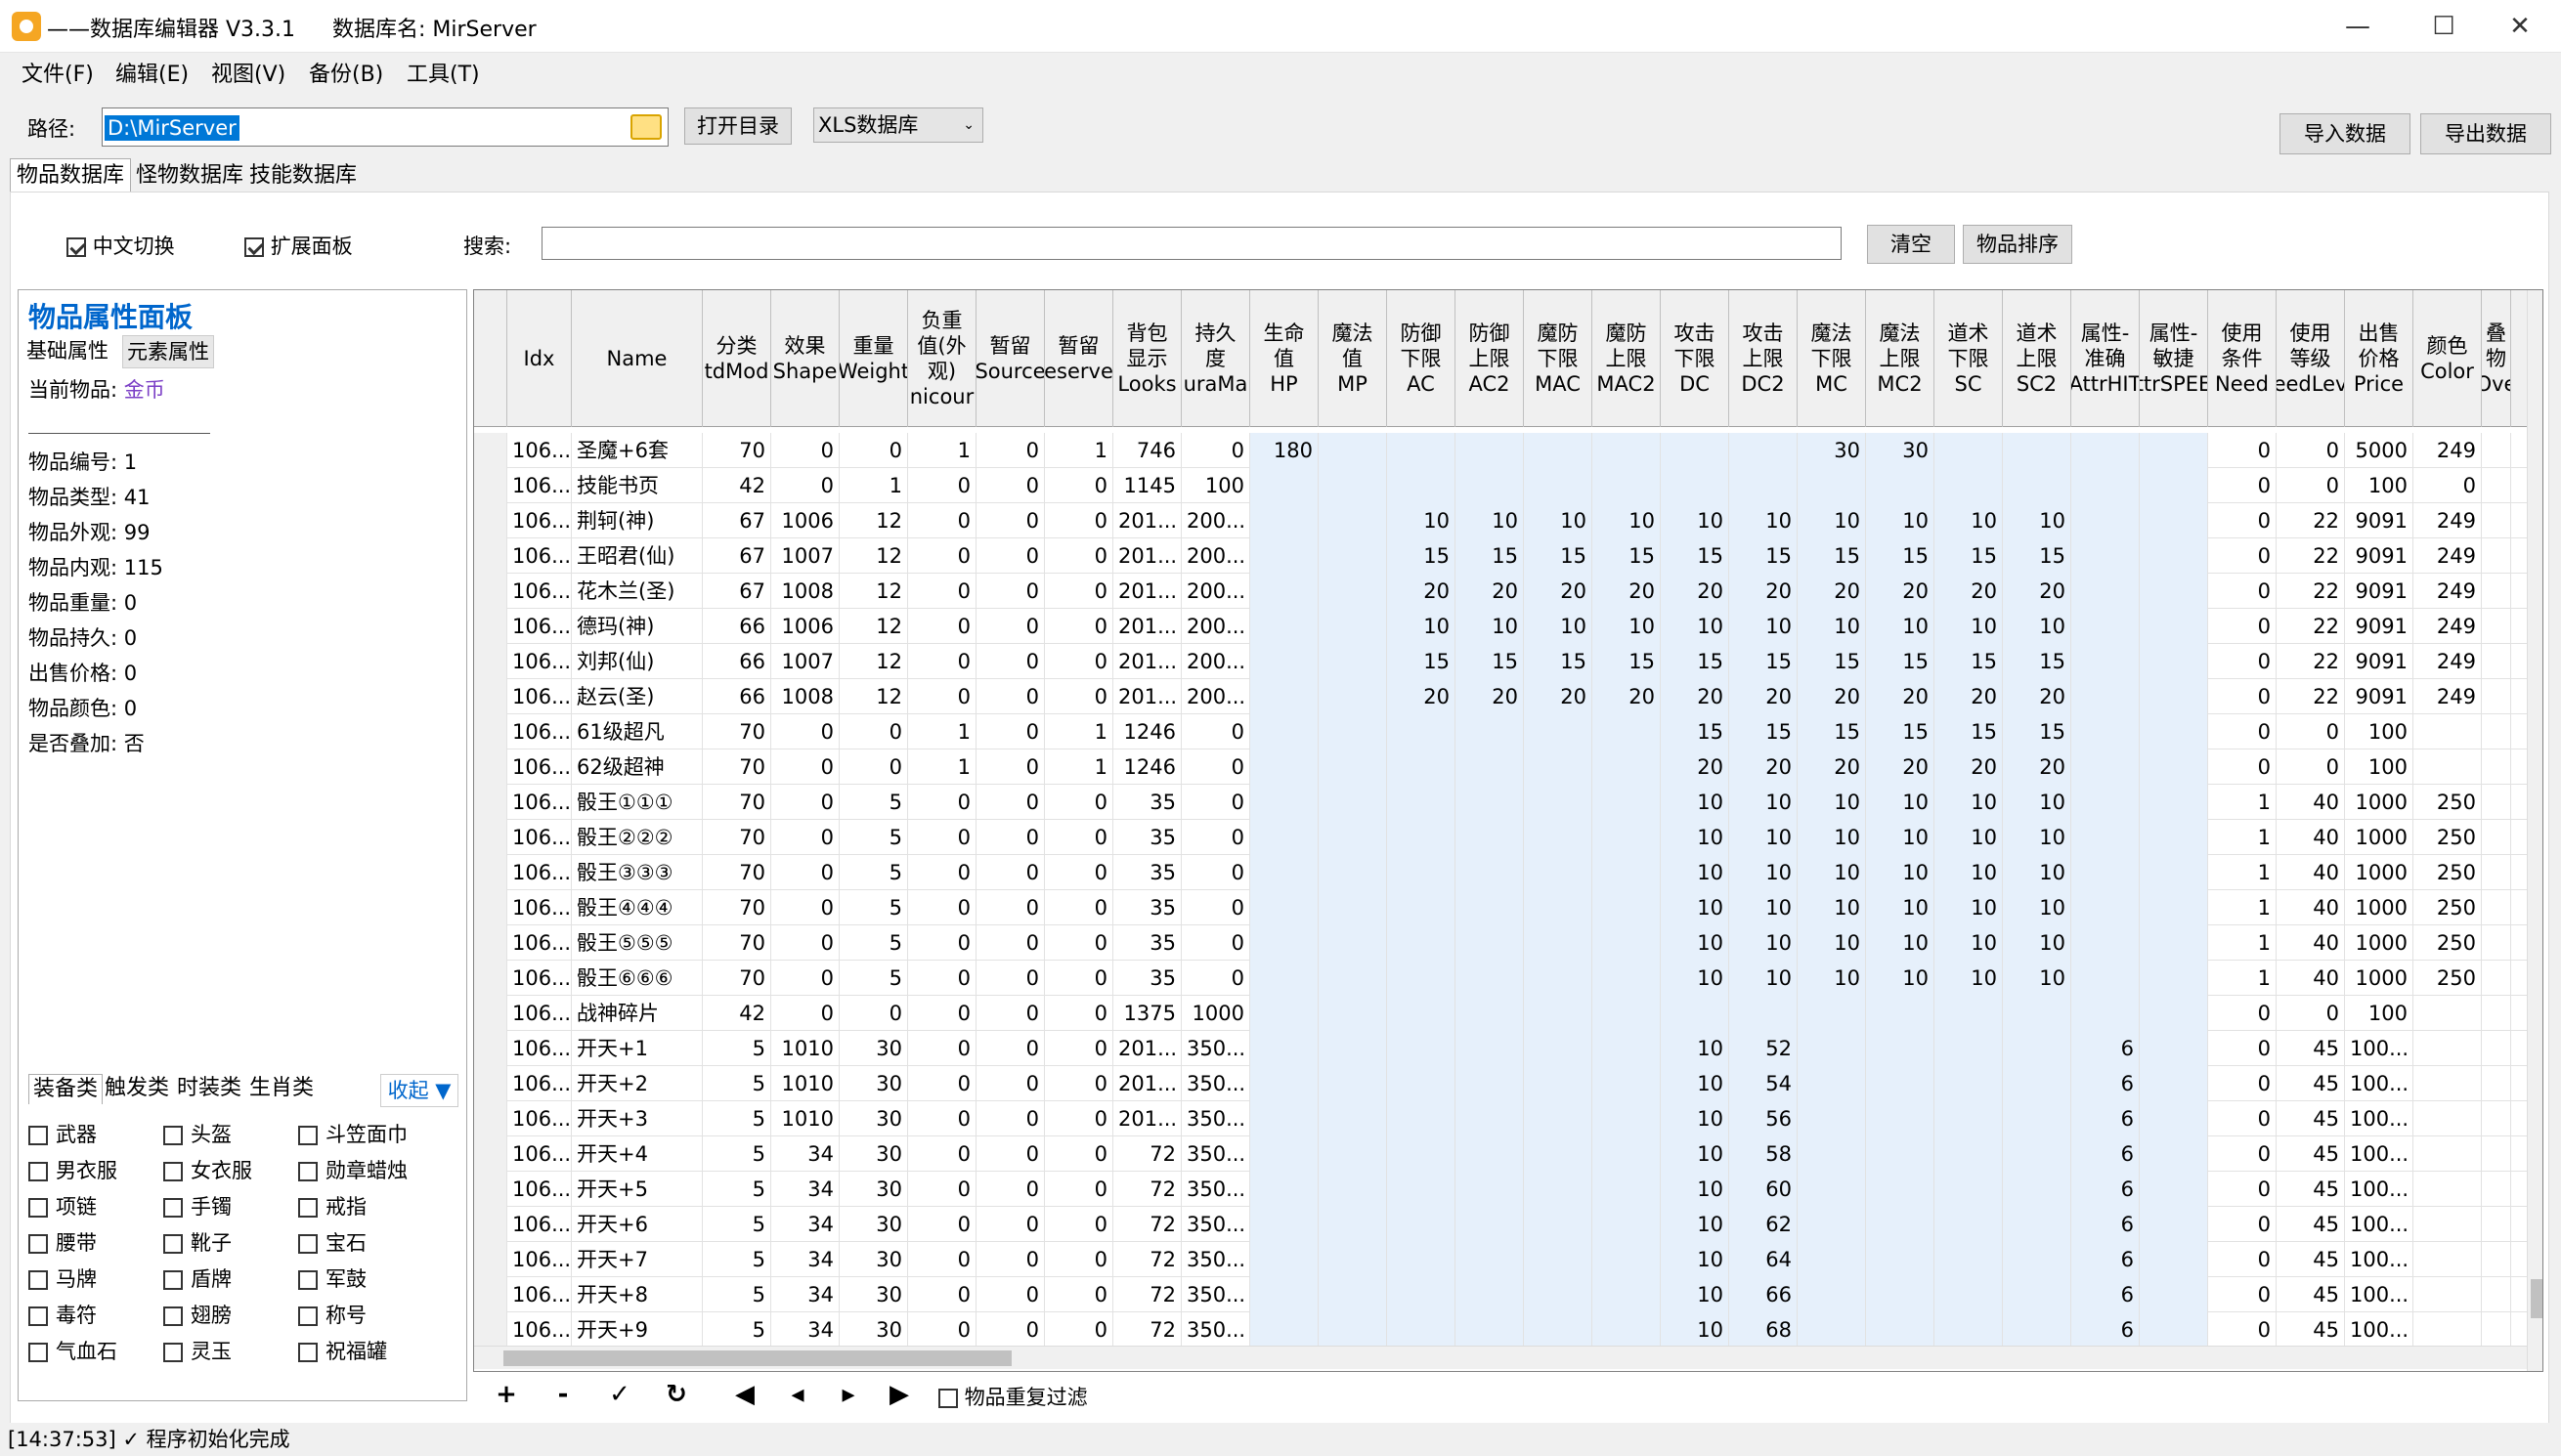  I want to click on search-input, so click(1192, 243).